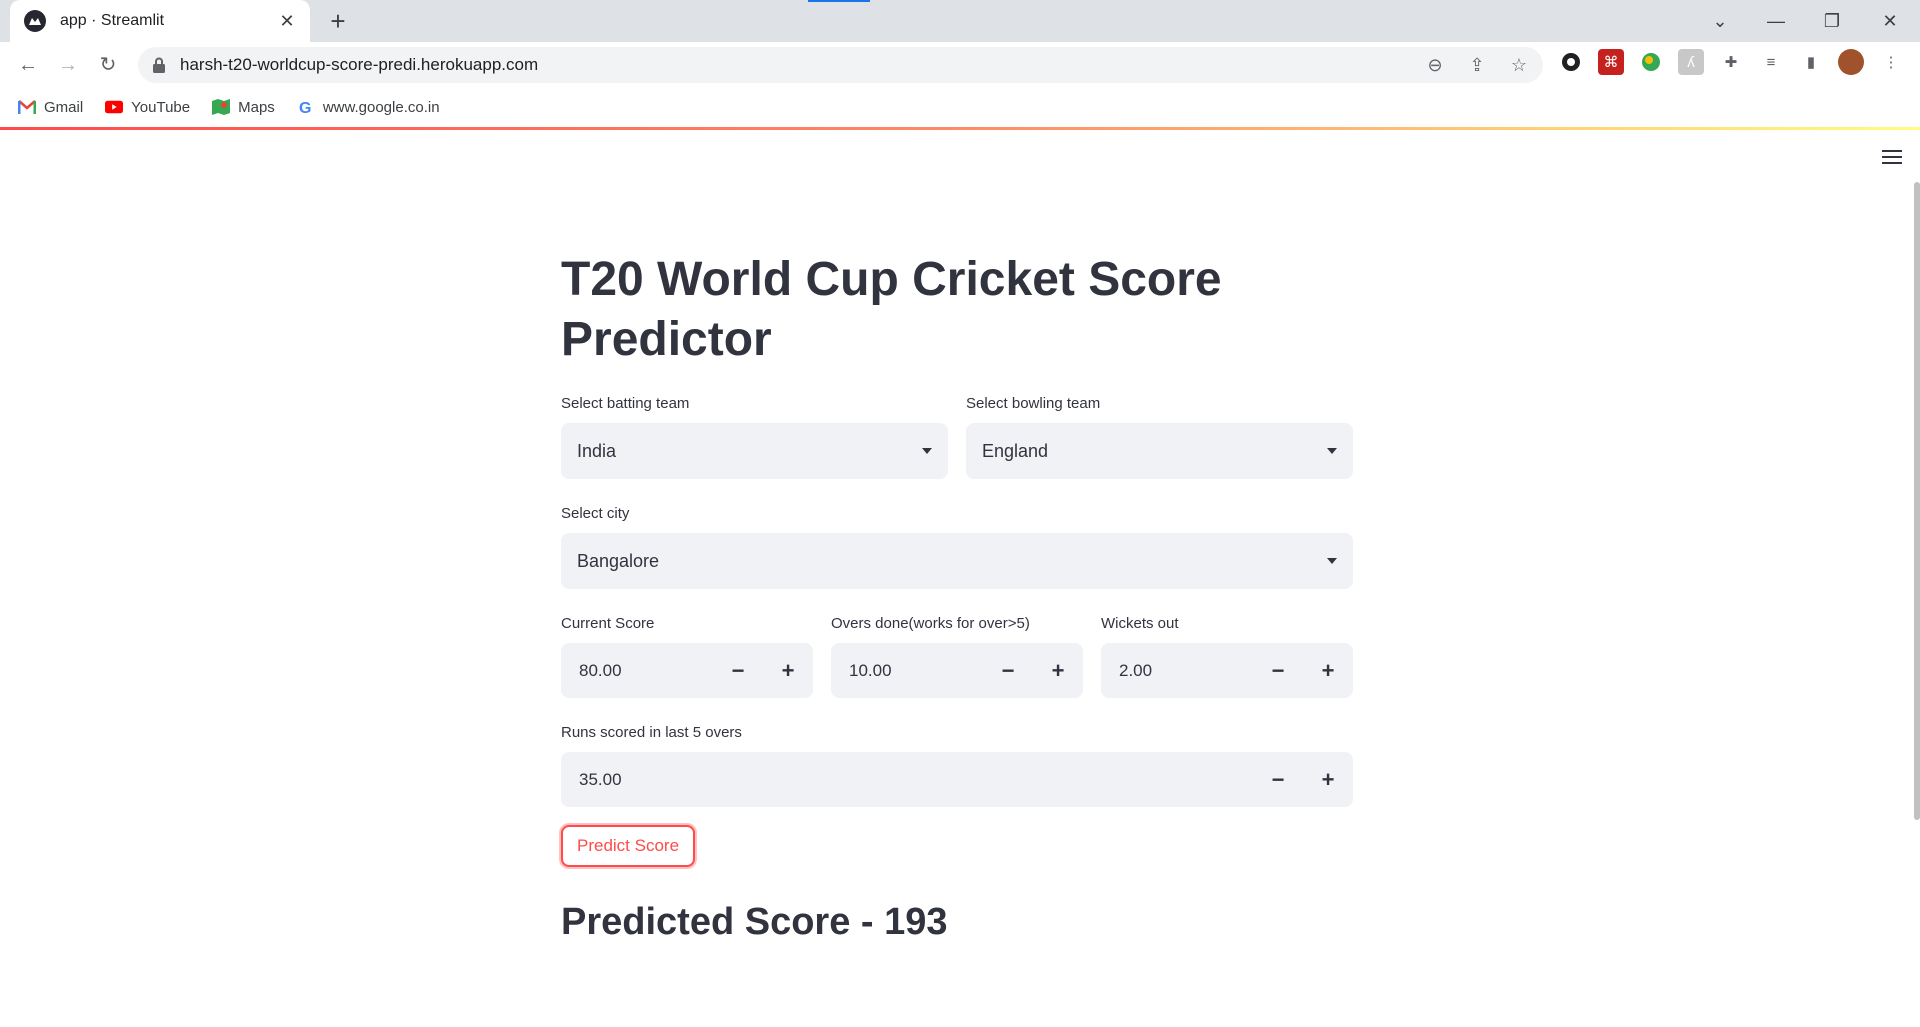 The height and width of the screenshot is (1027, 1920). What do you see at coordinates (637, 671) in the screenshot?
I see `current-score-value: 80.00` at bounding box center [637, 671].